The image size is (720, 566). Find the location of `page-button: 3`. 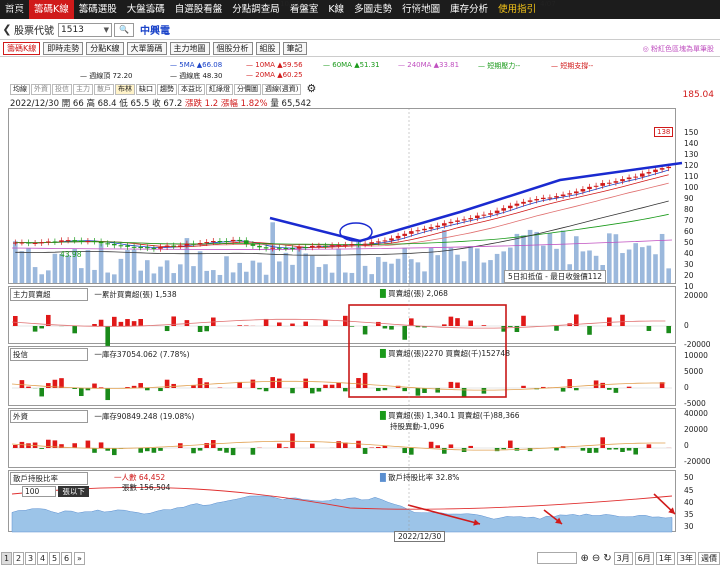

page-button: 3 is located at coordinates (30, 558).